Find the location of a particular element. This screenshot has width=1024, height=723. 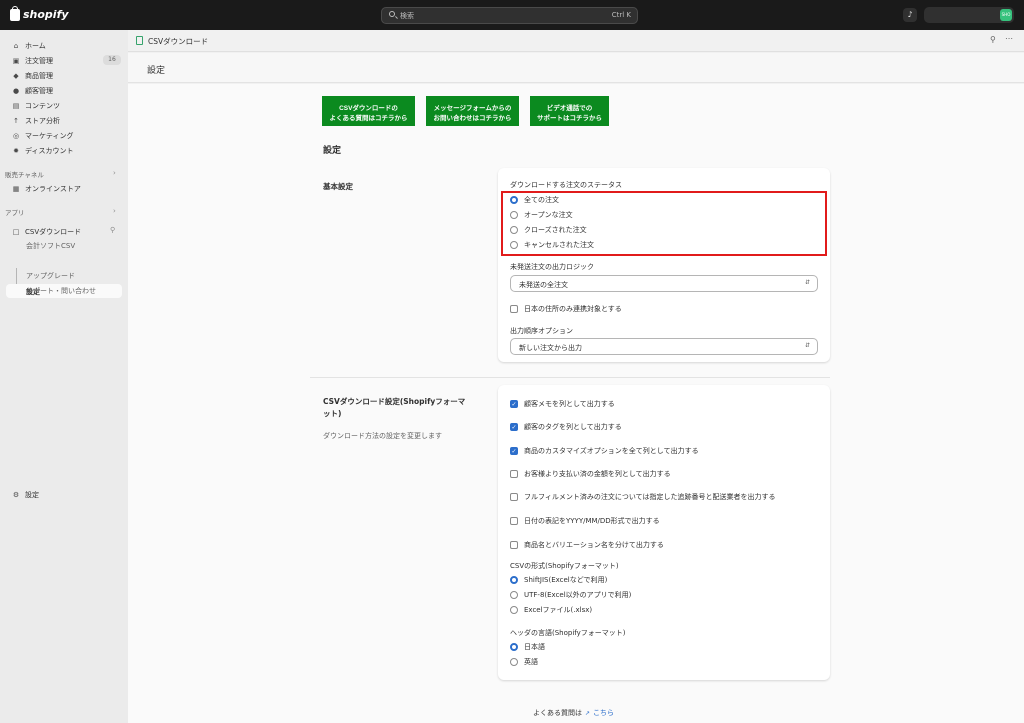

domestic-only-checkbox: 日本の住所のみ連携対象とする is located at coordinates (566, 309).